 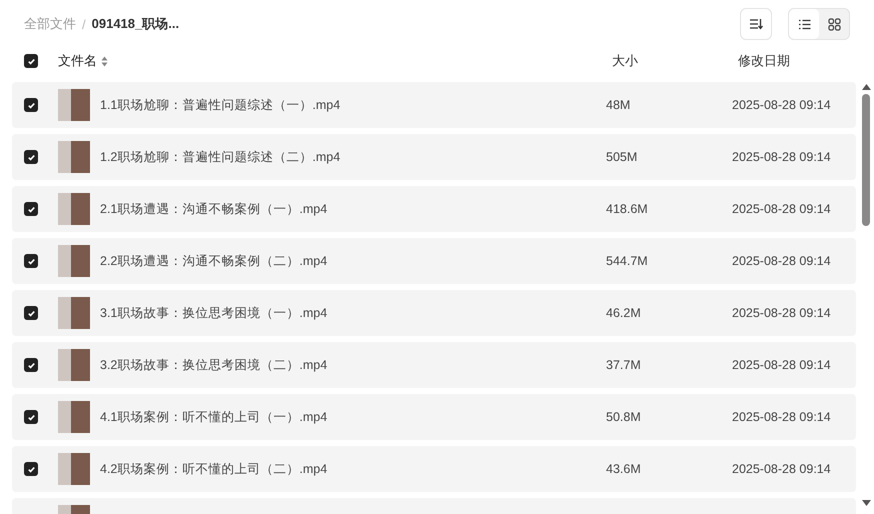 I want to click on select-all-checkbox, so click(x=31, y=61).